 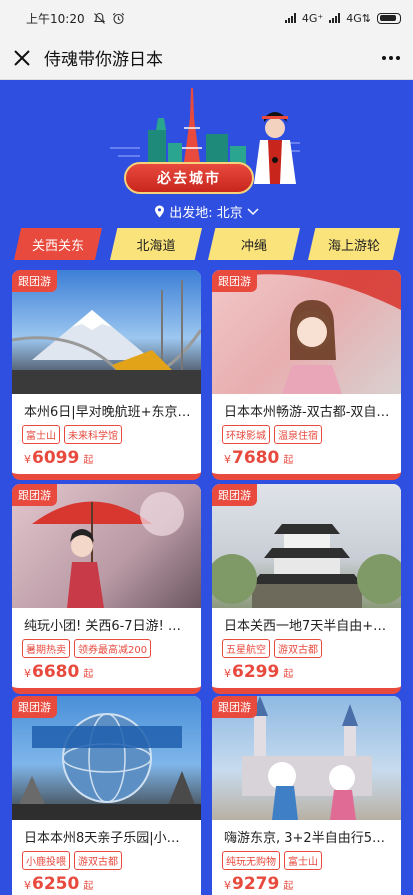 What do you see at coordinates (156, 244) in the screenshot?
I see `tab-hokkaido: 北海道` at bounding box center [156, 244].